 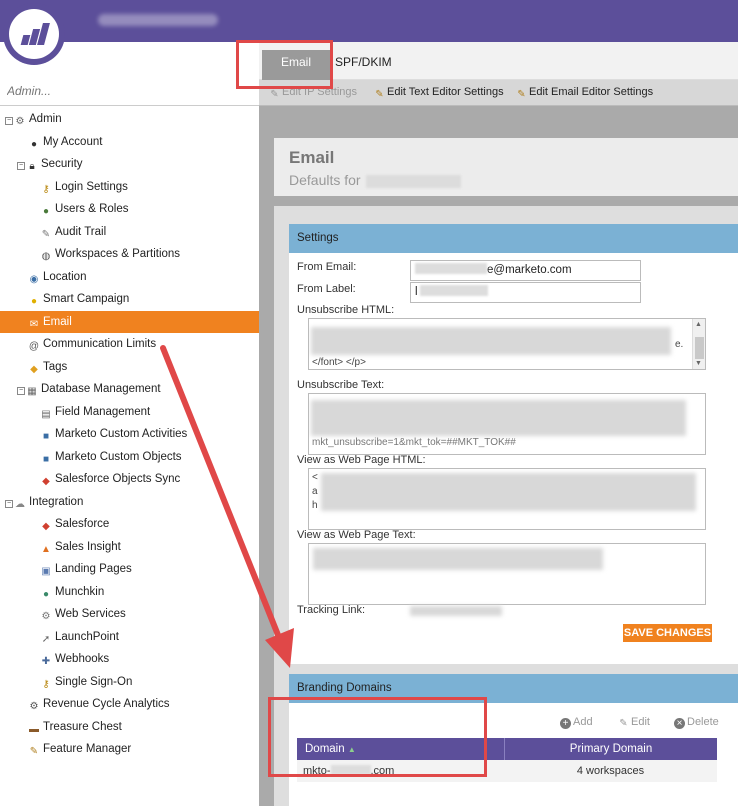 I want to click on scroll-down-icon: ▼, so click(x=698, y=363).